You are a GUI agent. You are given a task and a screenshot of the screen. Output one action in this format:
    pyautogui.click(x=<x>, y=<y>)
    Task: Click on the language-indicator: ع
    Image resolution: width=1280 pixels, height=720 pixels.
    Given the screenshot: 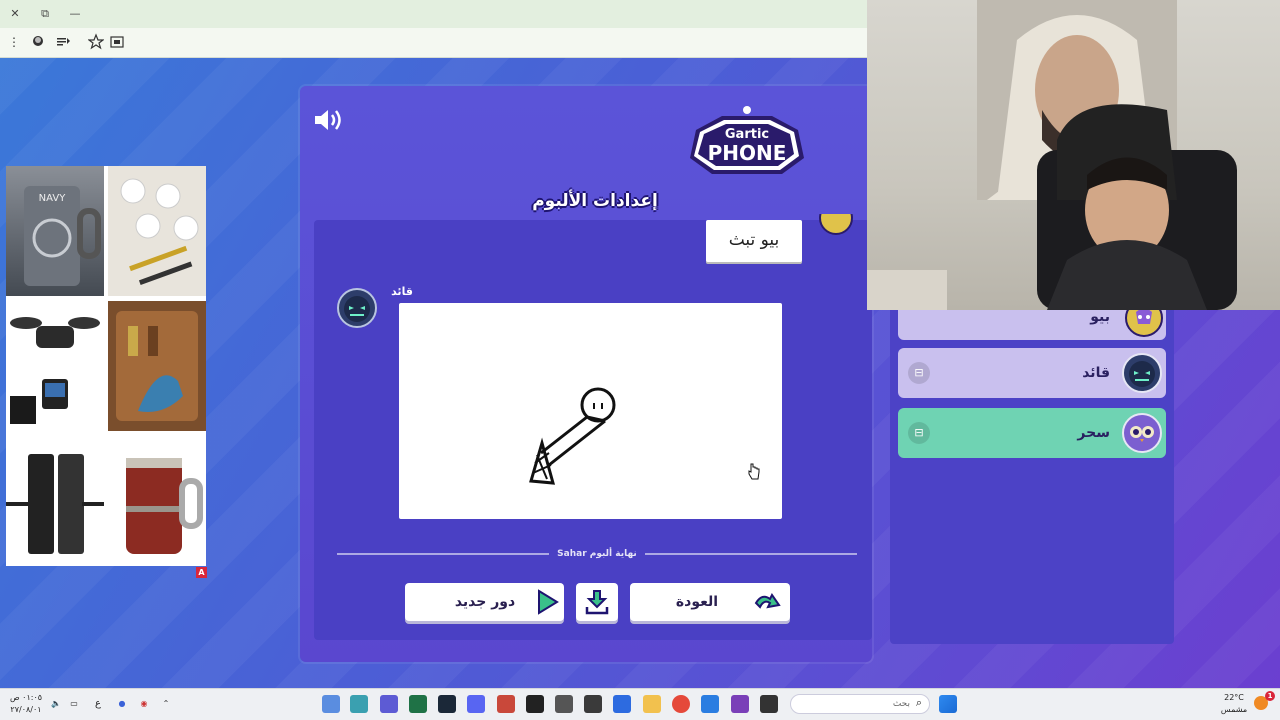 What is the action you would take?
    pyautogui.click(x=98, y=704)
    